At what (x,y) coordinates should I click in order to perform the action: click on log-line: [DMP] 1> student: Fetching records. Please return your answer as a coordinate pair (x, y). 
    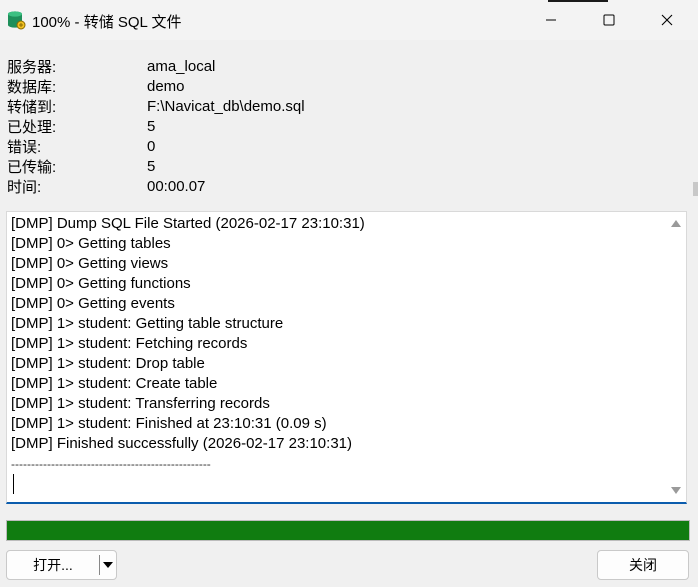
    Looking at the image, I should click on (129, 343).